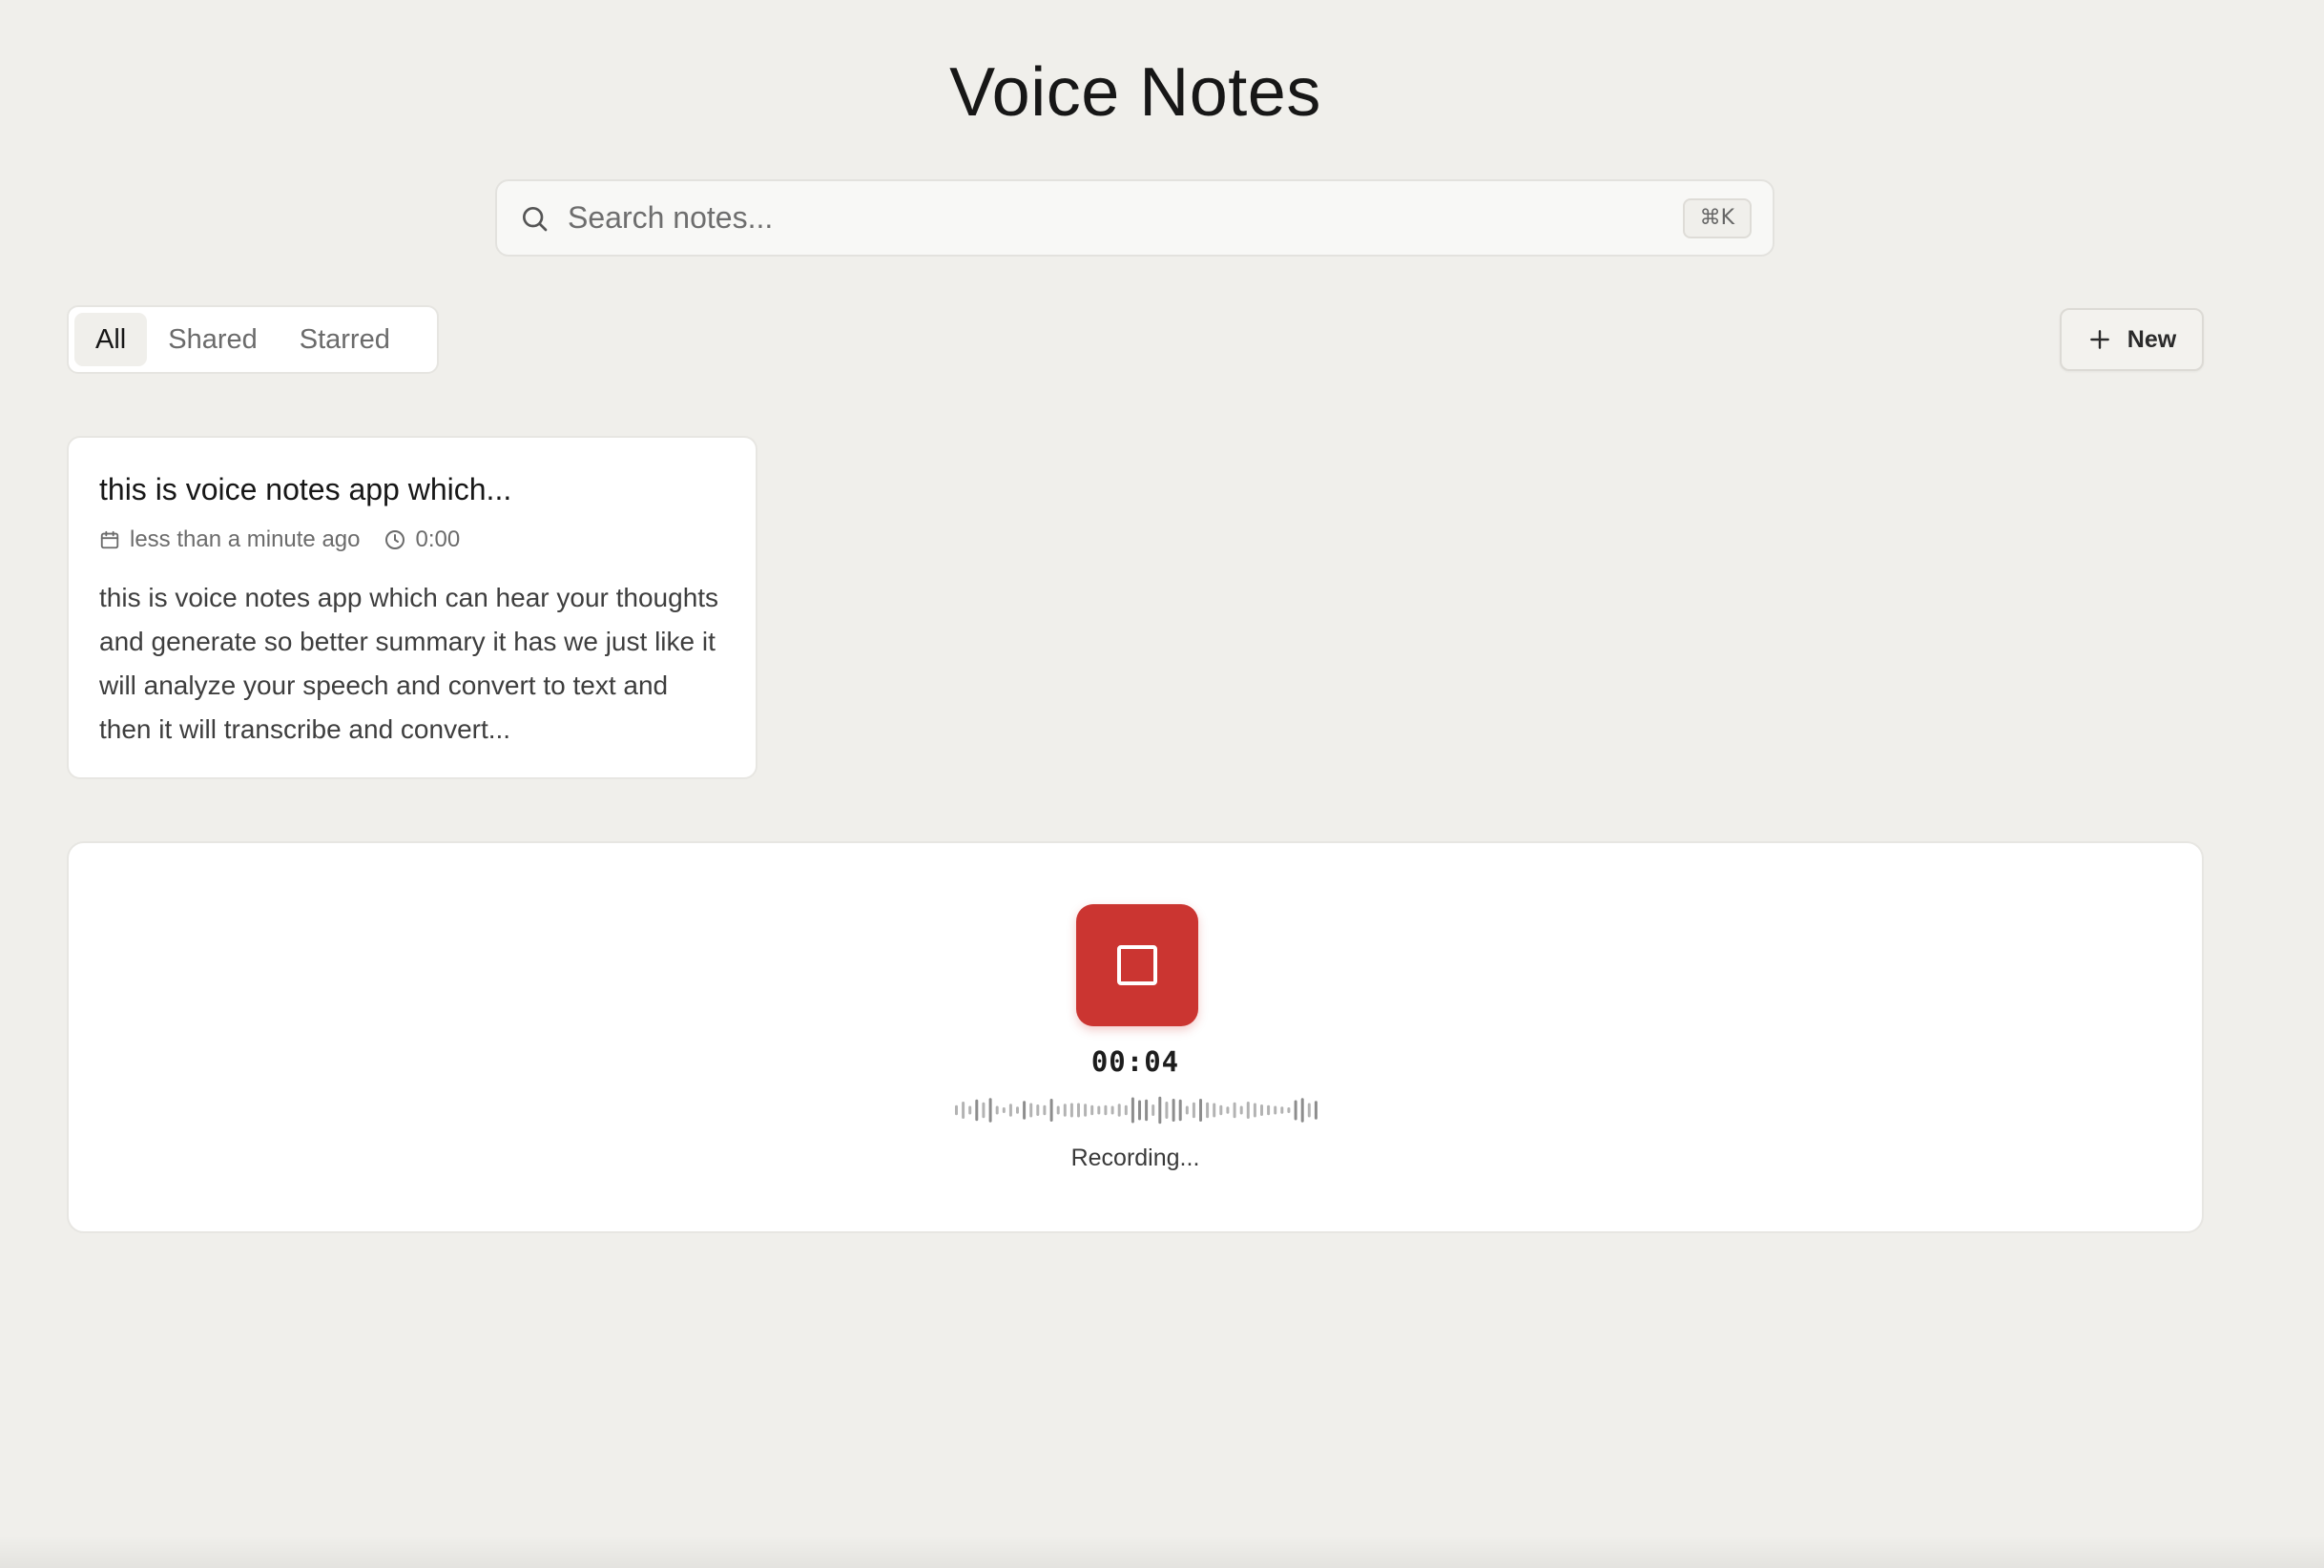 The height and width of the screenshot is (1568, 2324). What do you see at coordinates (109, 539) in the screenshot?
I see `calendar-icon` at bounding box center [109, 539].